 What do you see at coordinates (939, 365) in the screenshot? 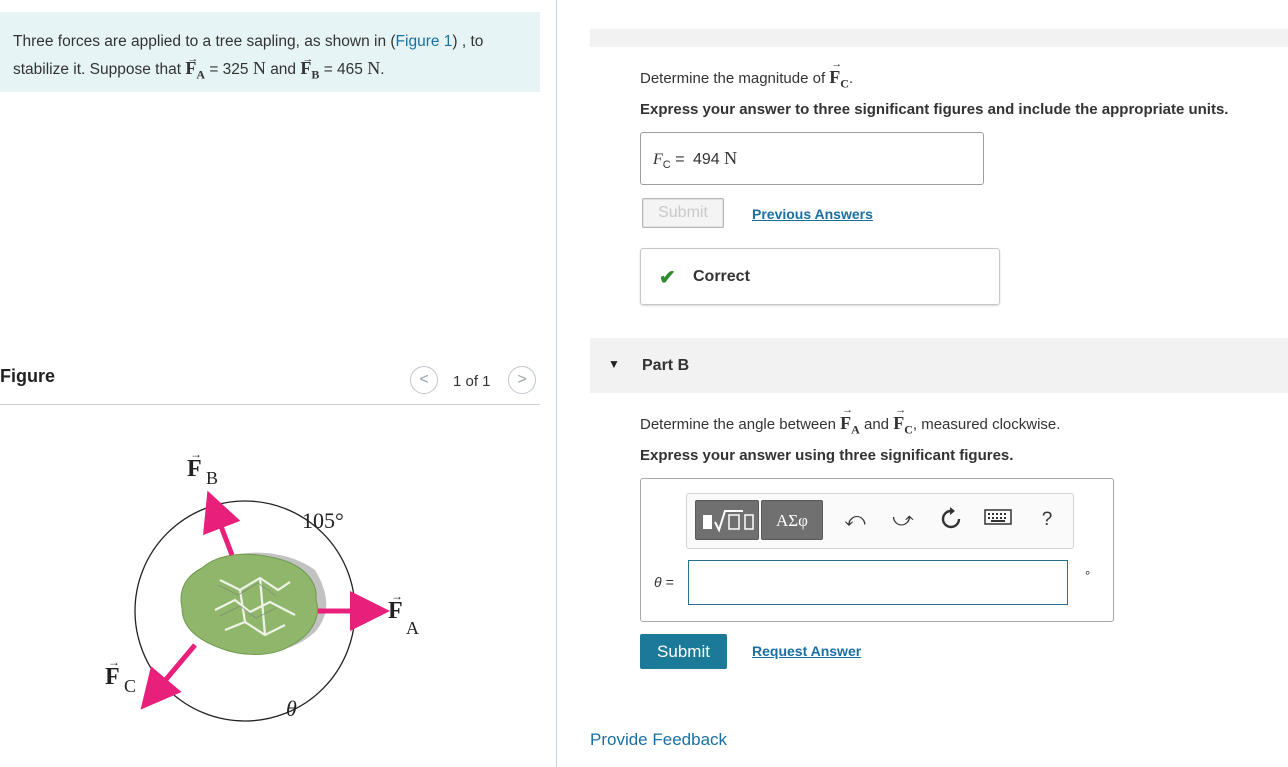
I see `part-b-header: ▼ Part B` at bounding box center [939, 365].